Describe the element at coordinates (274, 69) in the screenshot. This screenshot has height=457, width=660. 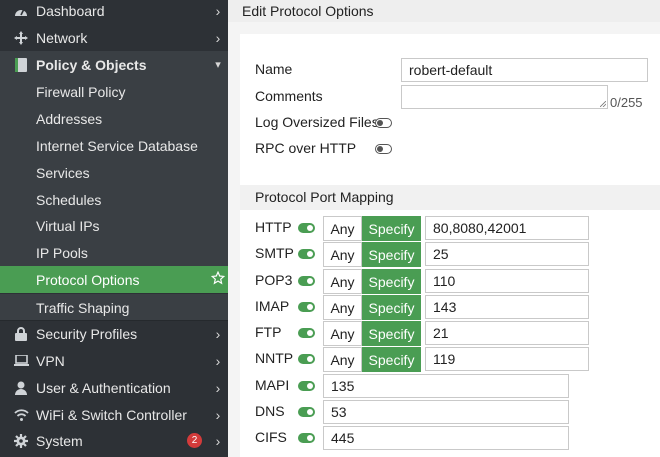
I see `name-label: Name` at that location.